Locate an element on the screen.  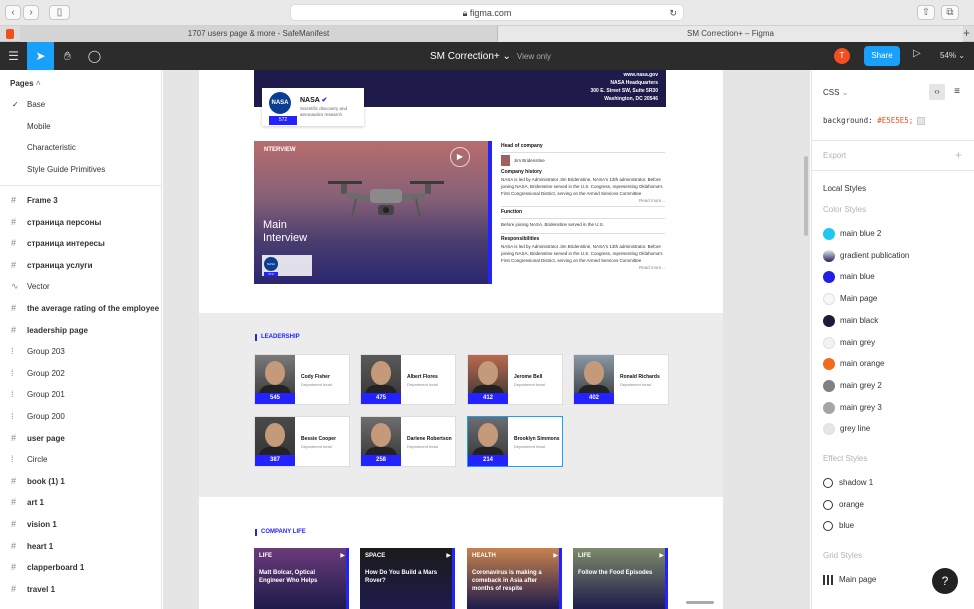
grid-style-item: Main page is located at coordinates (849, 580).